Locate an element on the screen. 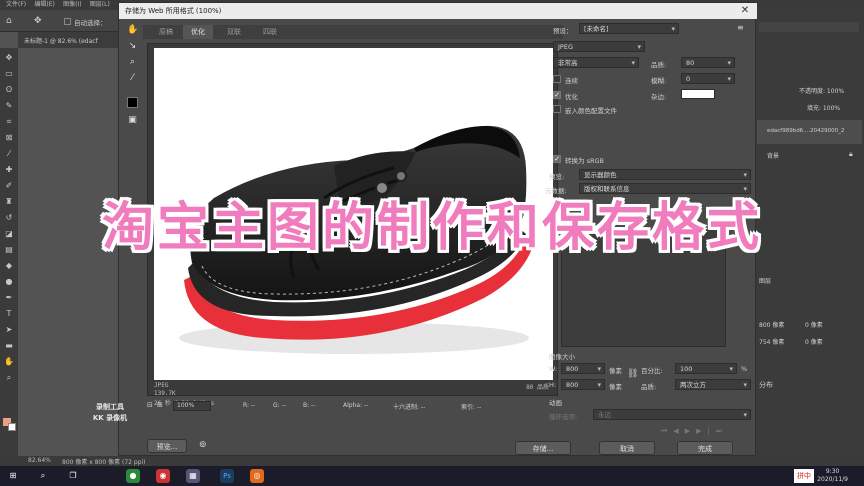 This screenshot has width=864, height=486. document-tab-label: 未标题-1 @ 82.6% (edacf is located at coordinates (61, 41).